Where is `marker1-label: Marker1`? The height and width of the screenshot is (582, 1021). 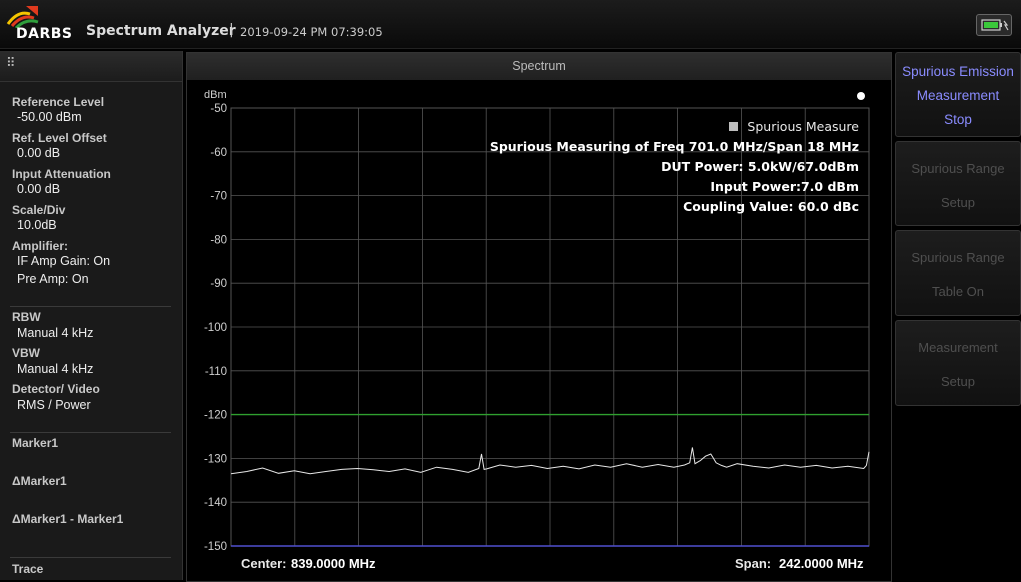 marker1-label: Marker1 is located at coordinates (35, 443).